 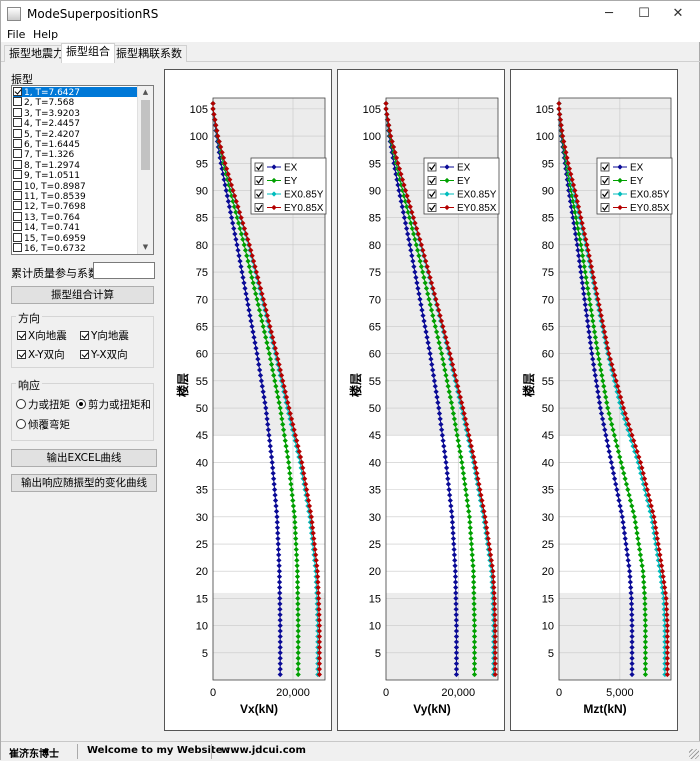 I want to click on mode-list-item: 2, T=7.568, so click(x=75, y=102).